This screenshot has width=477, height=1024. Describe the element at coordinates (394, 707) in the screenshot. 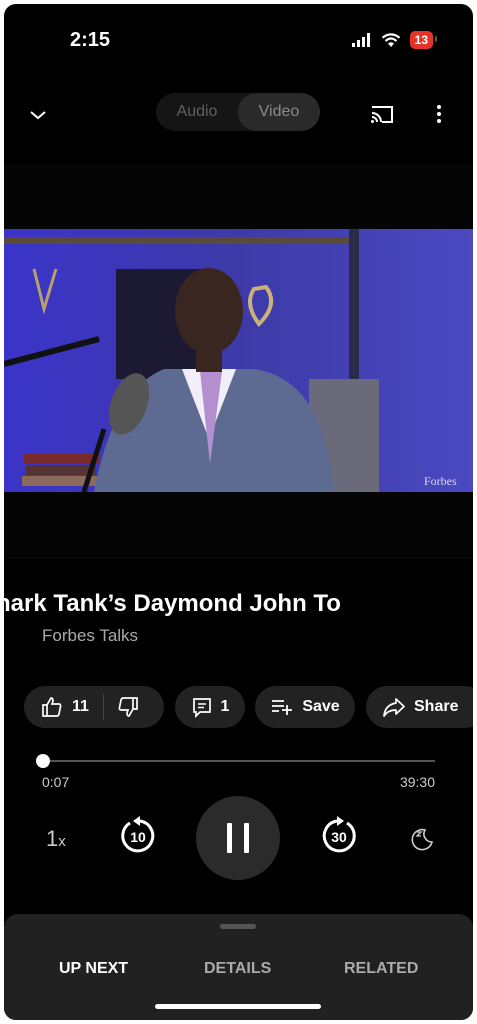

I see `share-icon` at that location.